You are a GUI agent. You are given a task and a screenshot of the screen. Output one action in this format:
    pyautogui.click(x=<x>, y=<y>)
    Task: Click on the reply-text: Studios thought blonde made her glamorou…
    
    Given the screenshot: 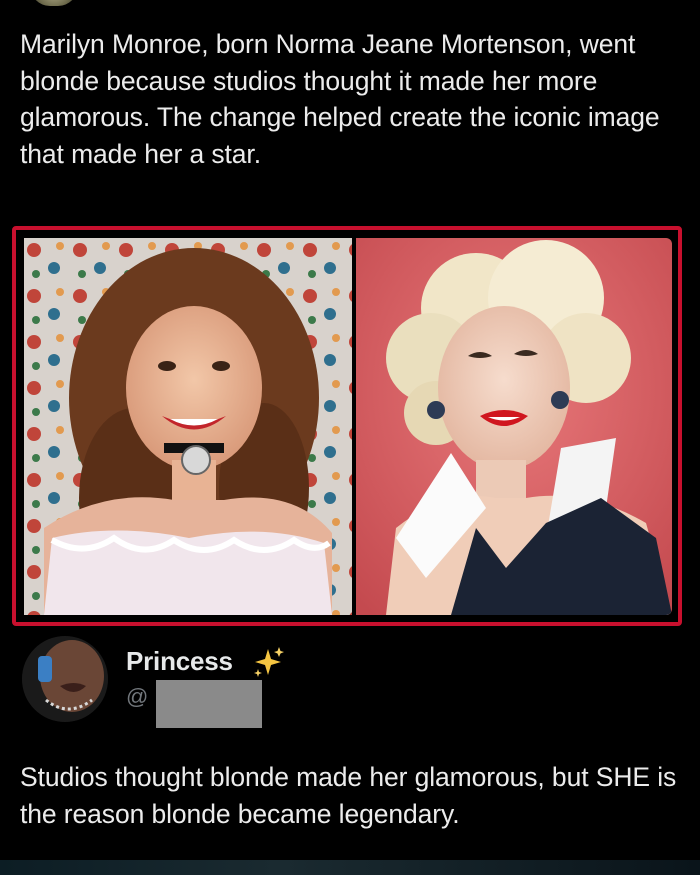 What is the action you would take?
    pyautogui.click(x=348, y=795)
    